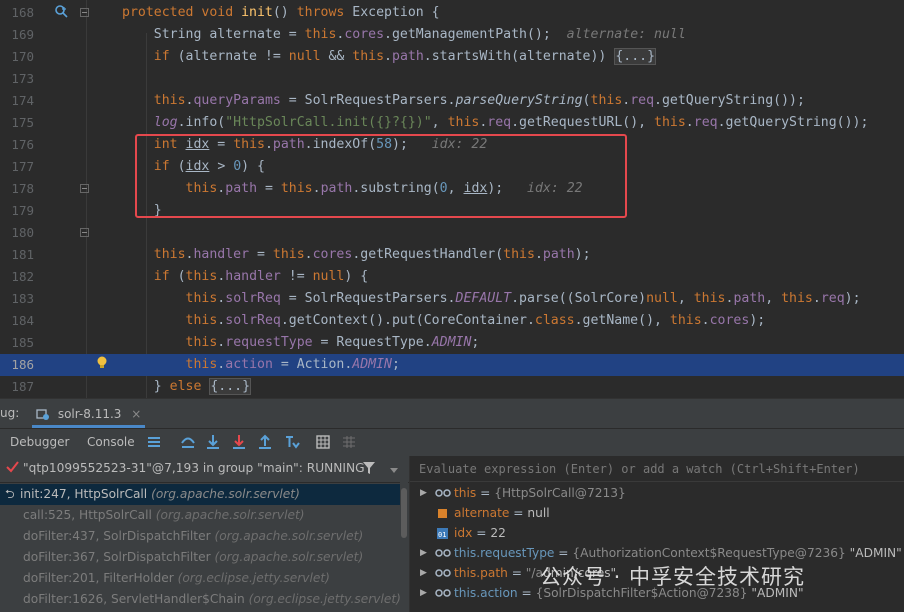 This screenshot has width=904, height=612. I want to click on variable-row: ▶ this = {HttpSolrCall@7213}, so click(657, 493).